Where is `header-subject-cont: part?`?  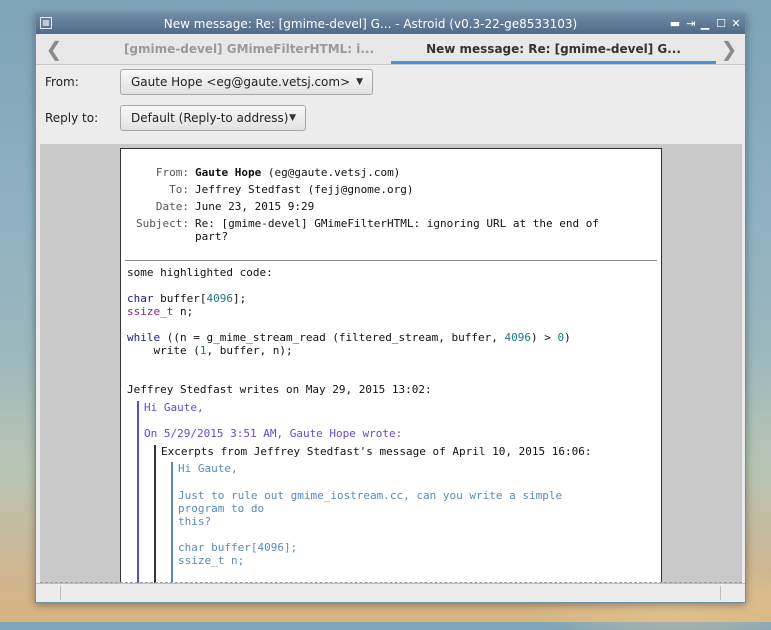
header-subject-cont: part? is located at coordinates (212, 236).